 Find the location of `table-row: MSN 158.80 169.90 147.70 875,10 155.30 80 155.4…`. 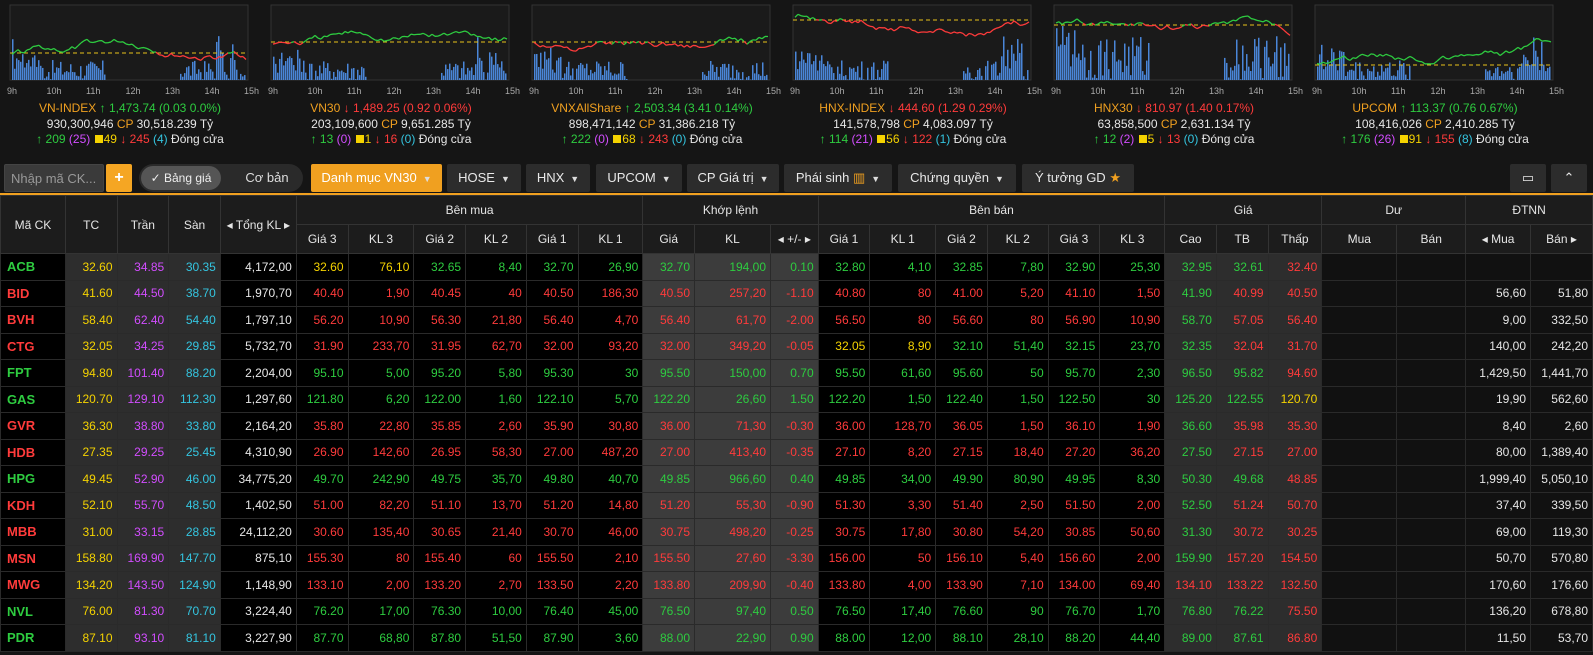

table-row: MSN 158.80 169.90 147.70 875,10 155.30 80 155.4… is located at coordinates (796, 558).